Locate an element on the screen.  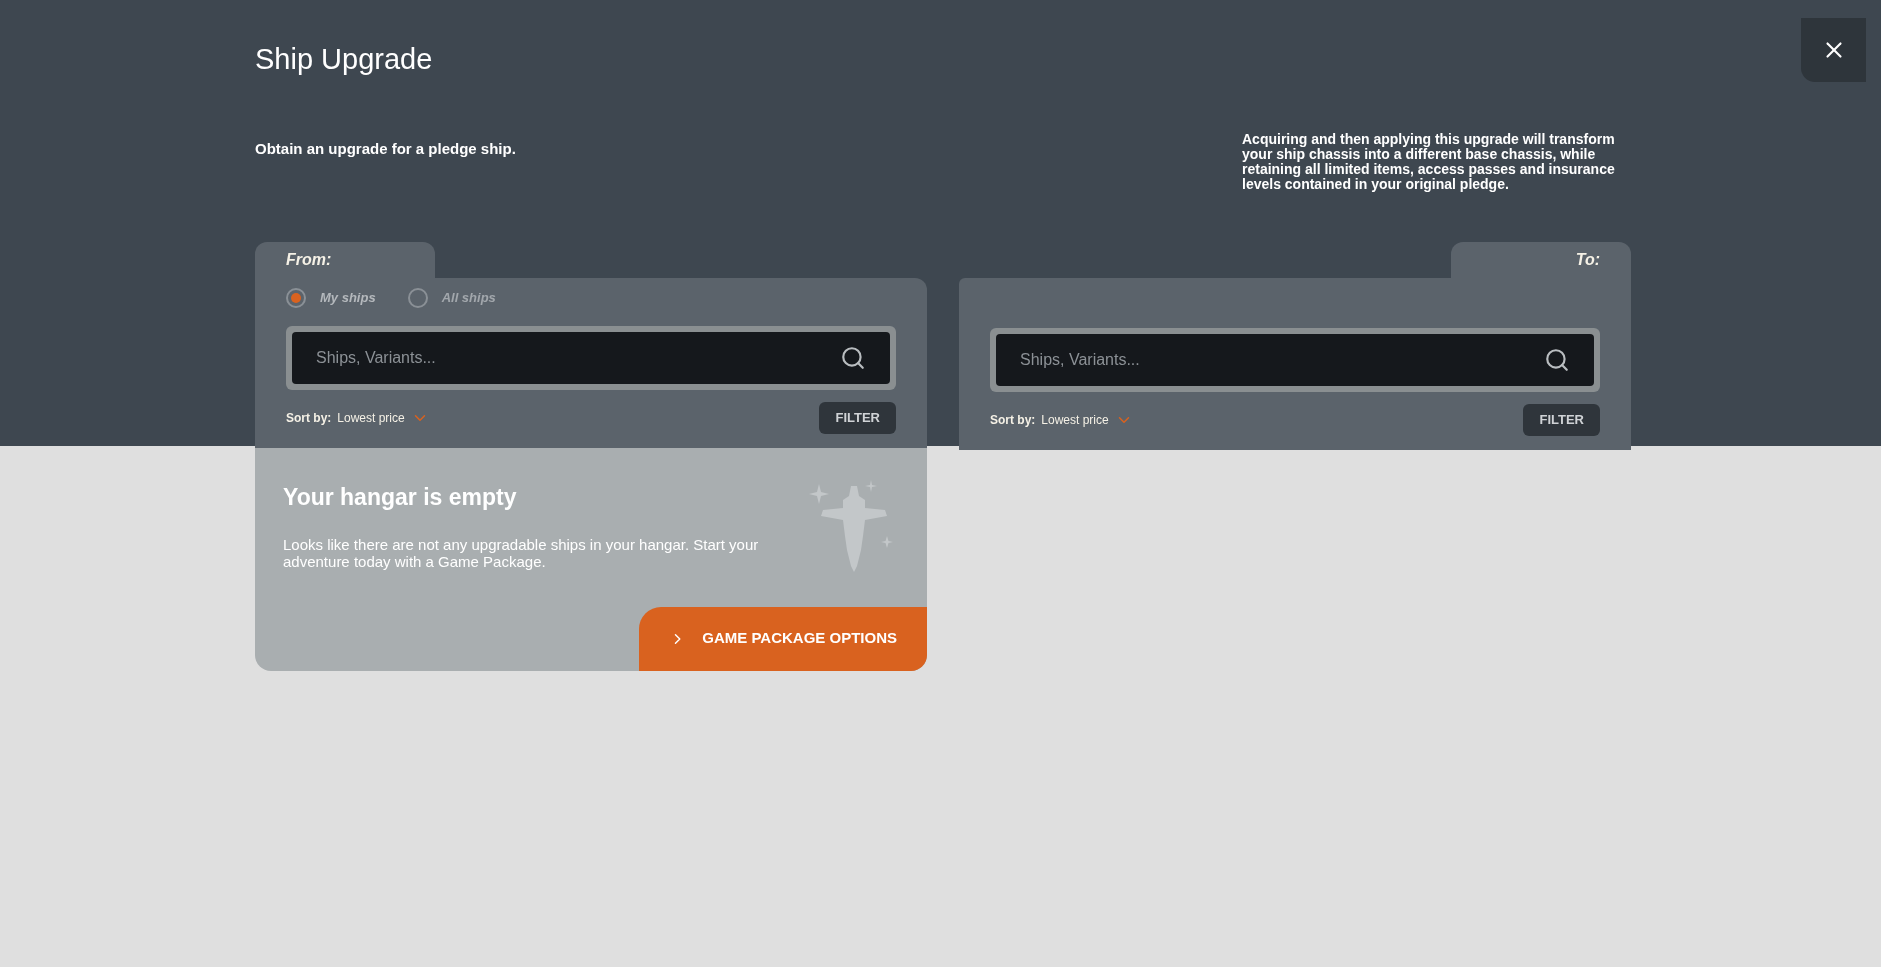
subtitle: Obtain an upgrade for a pledge ship. is located at coordinates (385, 148).